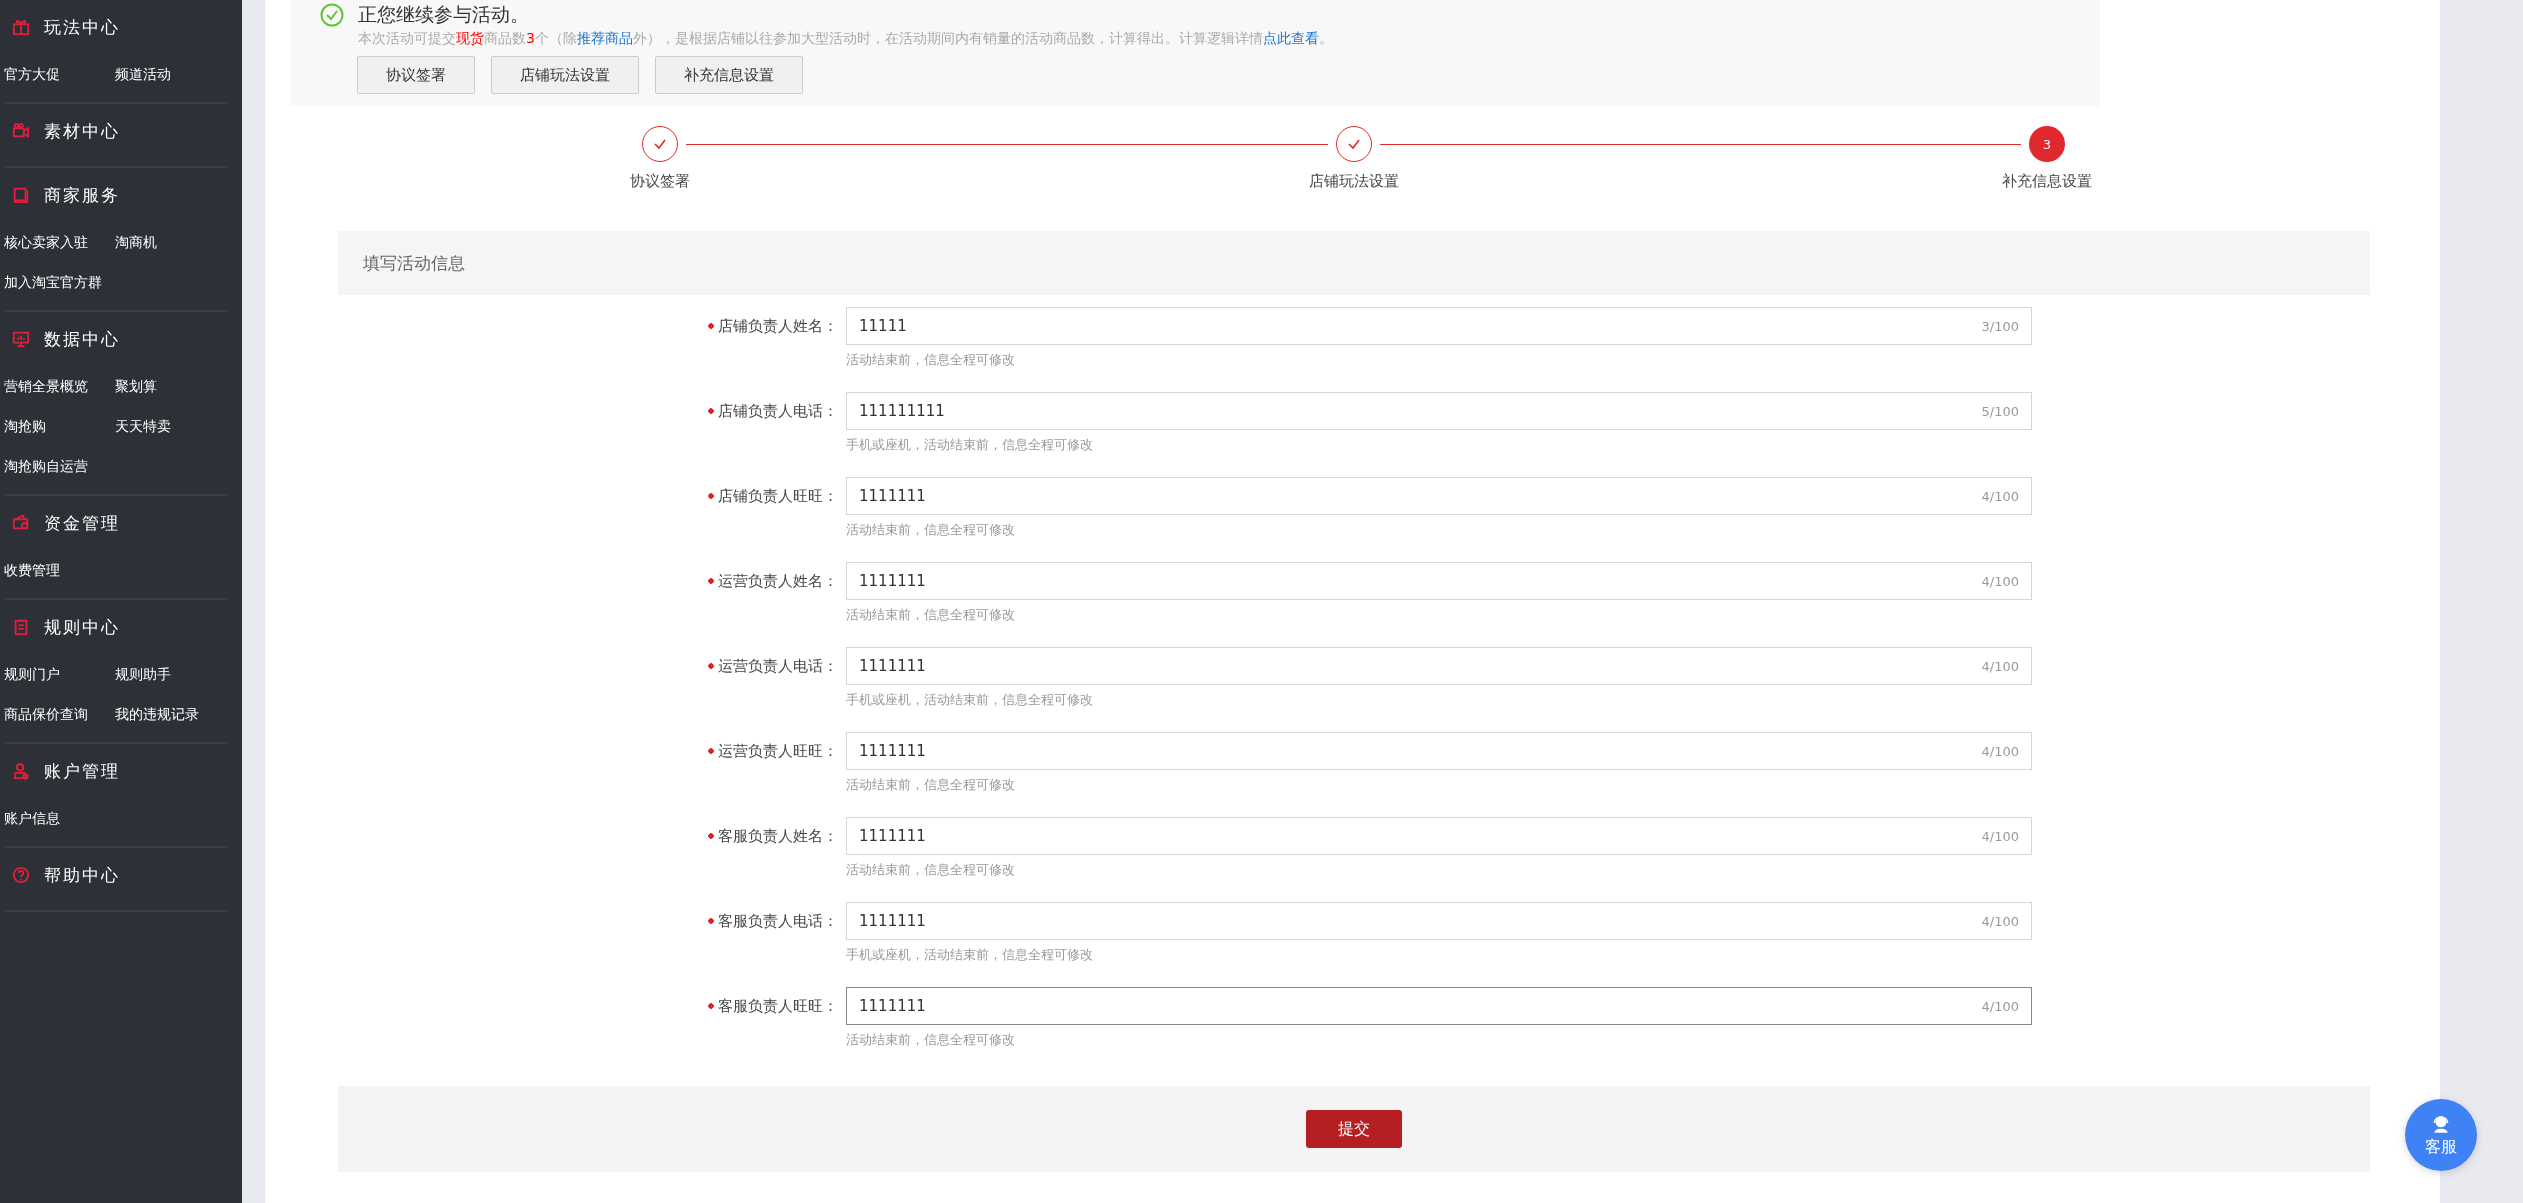 The width and height of the screenshot is (2523, 1203). Describe the element at coordinates (778, 326) in the screenshot. I see `field-label: 店铺负责人姓名：` at that location.